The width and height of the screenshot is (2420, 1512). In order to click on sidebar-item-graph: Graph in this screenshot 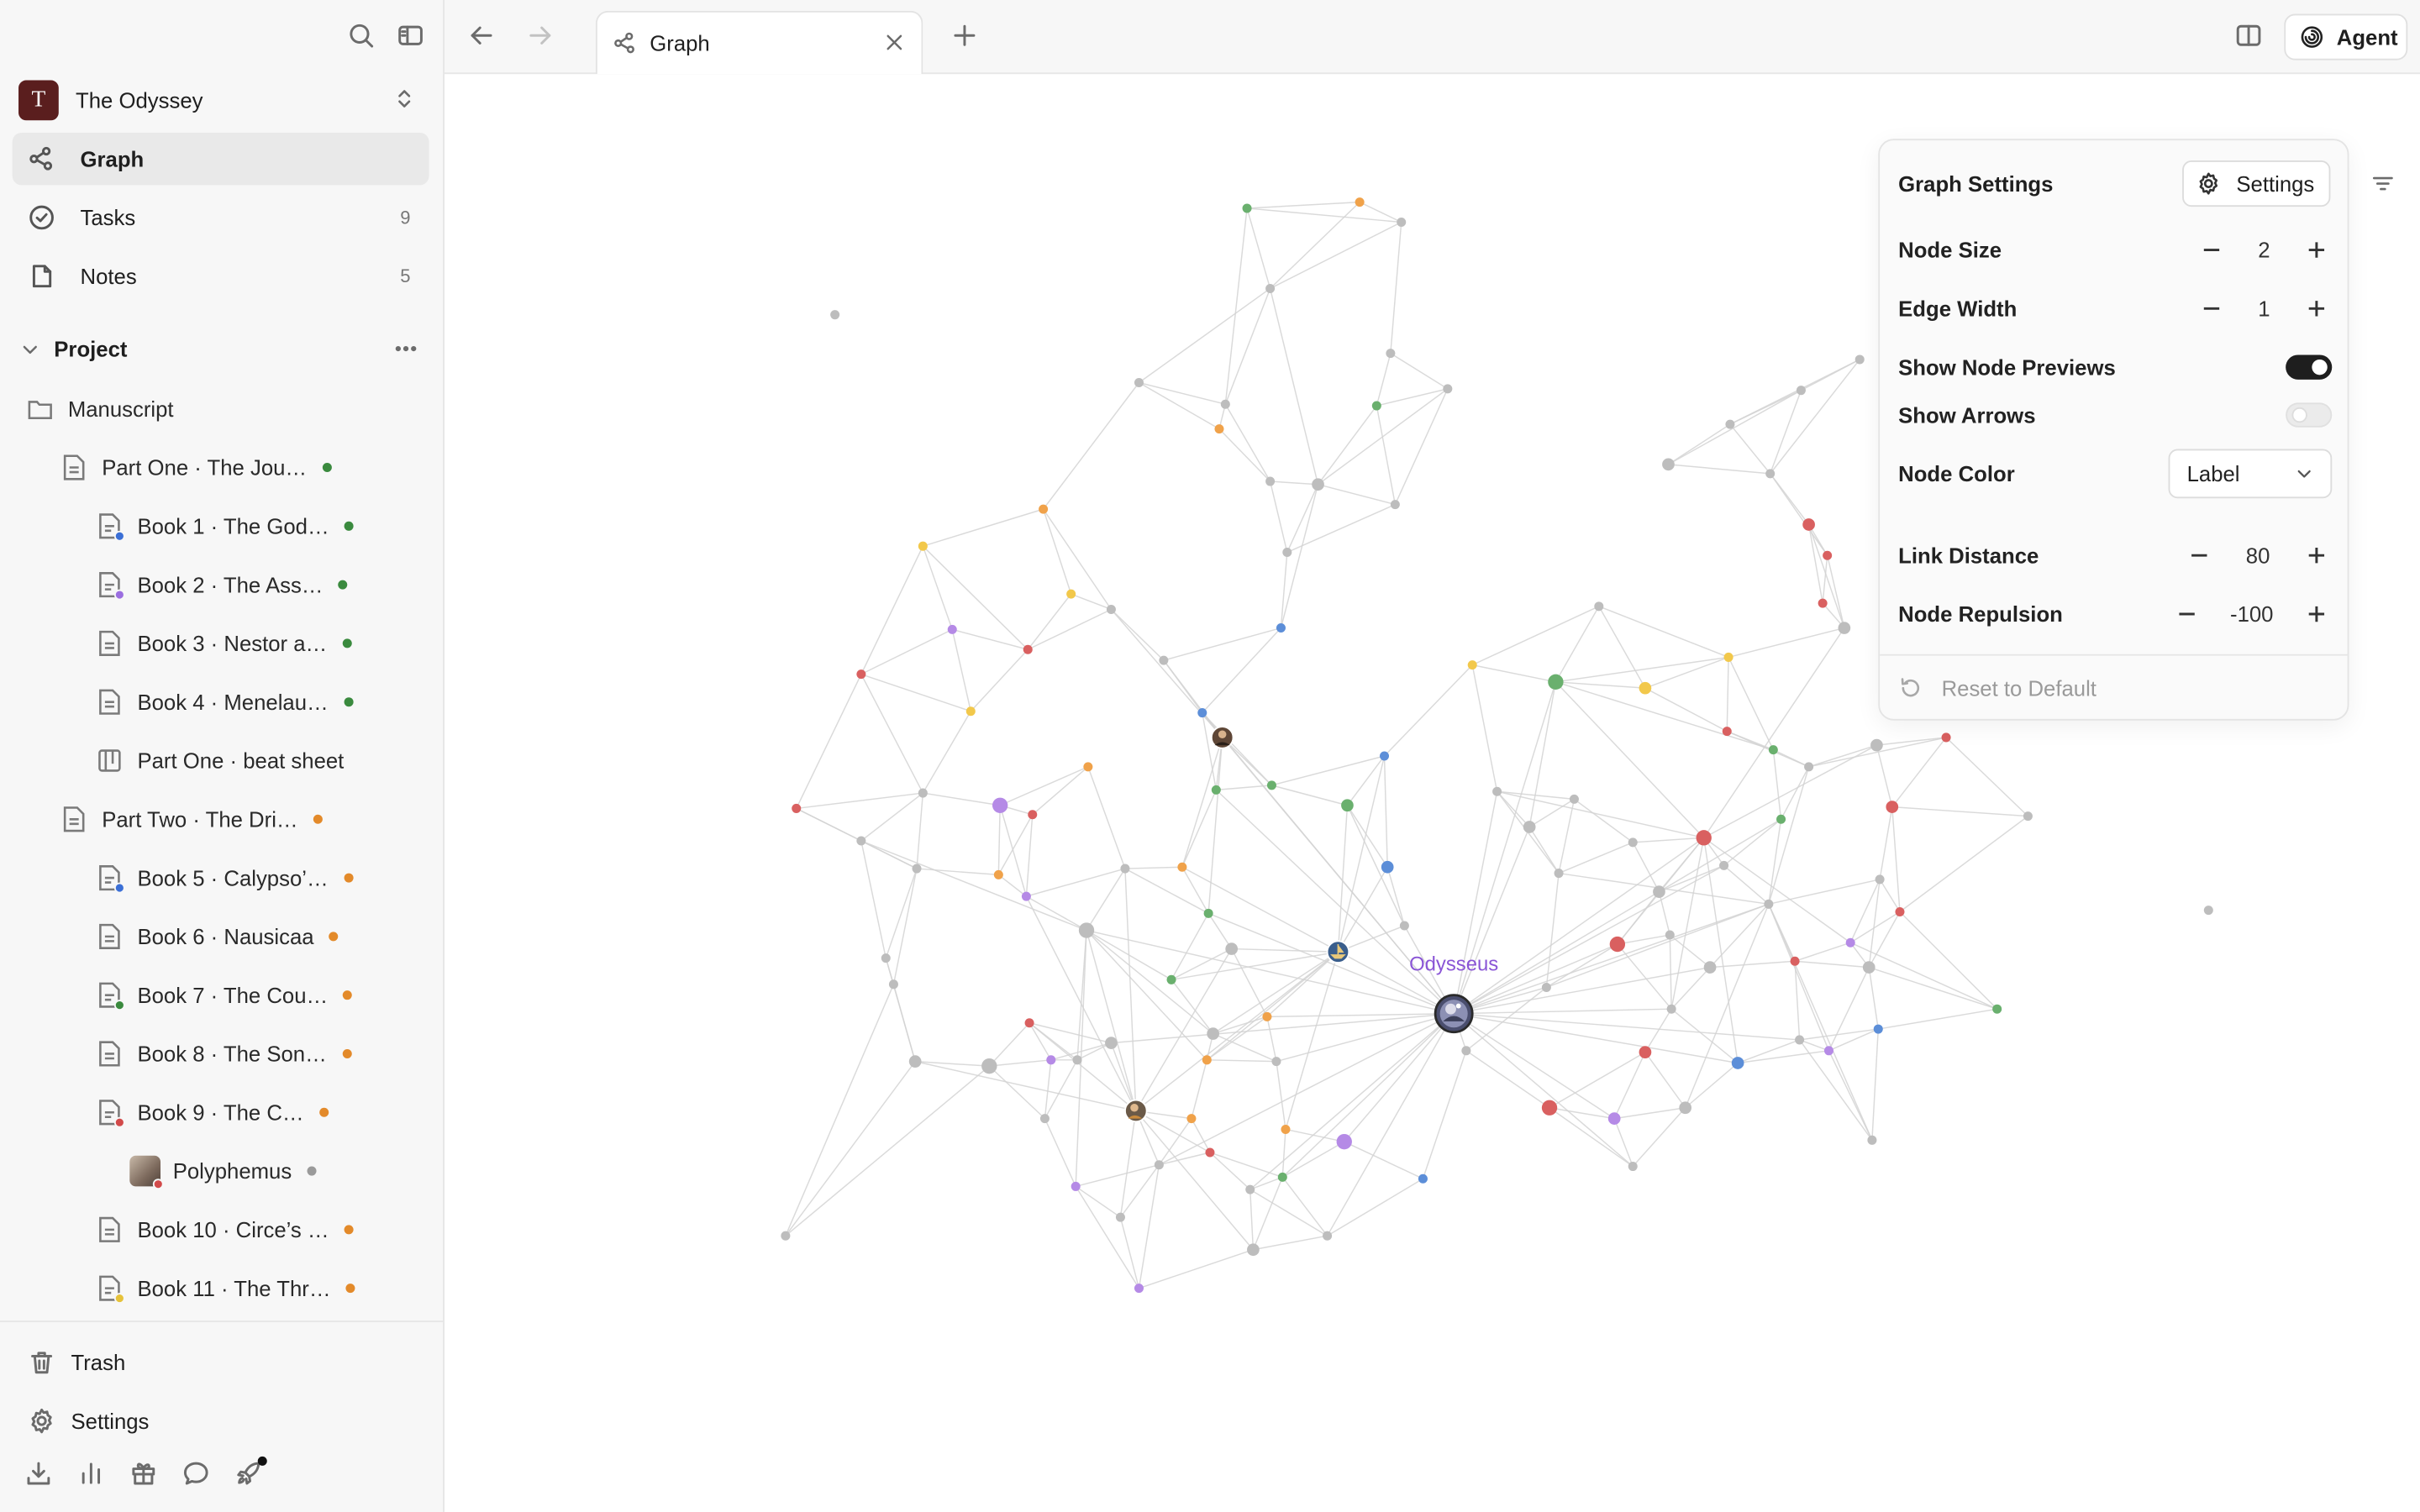, I will do `click(220, 159)`.